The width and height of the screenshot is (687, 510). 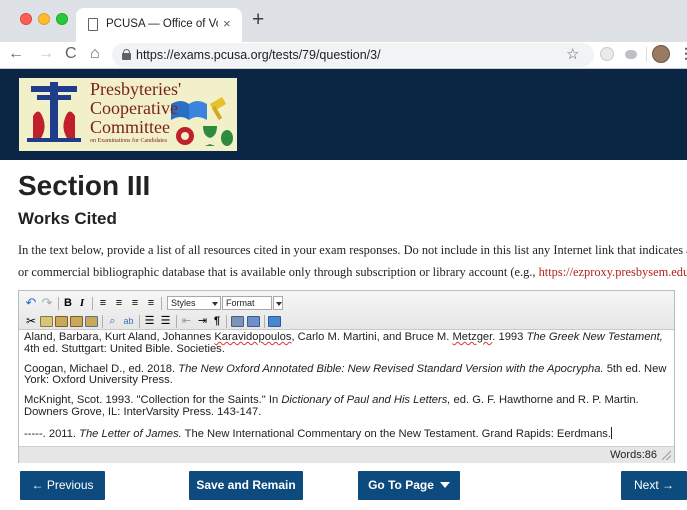 I want to click on profile-avatar, so click(x=661, y=54).